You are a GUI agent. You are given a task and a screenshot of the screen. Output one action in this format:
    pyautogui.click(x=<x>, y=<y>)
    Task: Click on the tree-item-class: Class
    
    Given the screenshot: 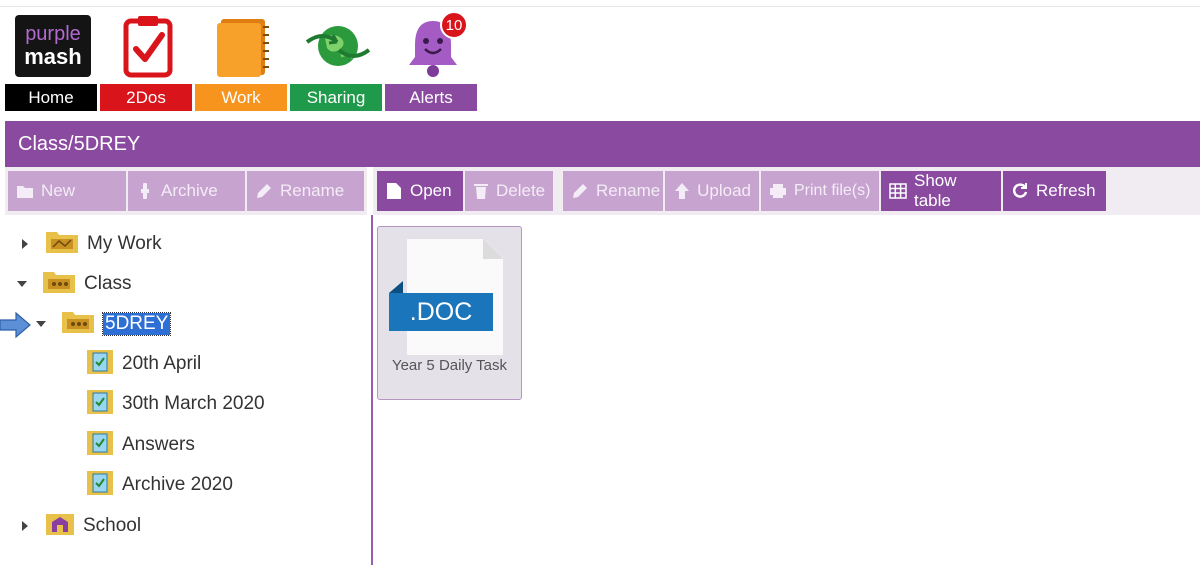 What is the action you would take?
    pyautogui.click(x=74, y=284)
    